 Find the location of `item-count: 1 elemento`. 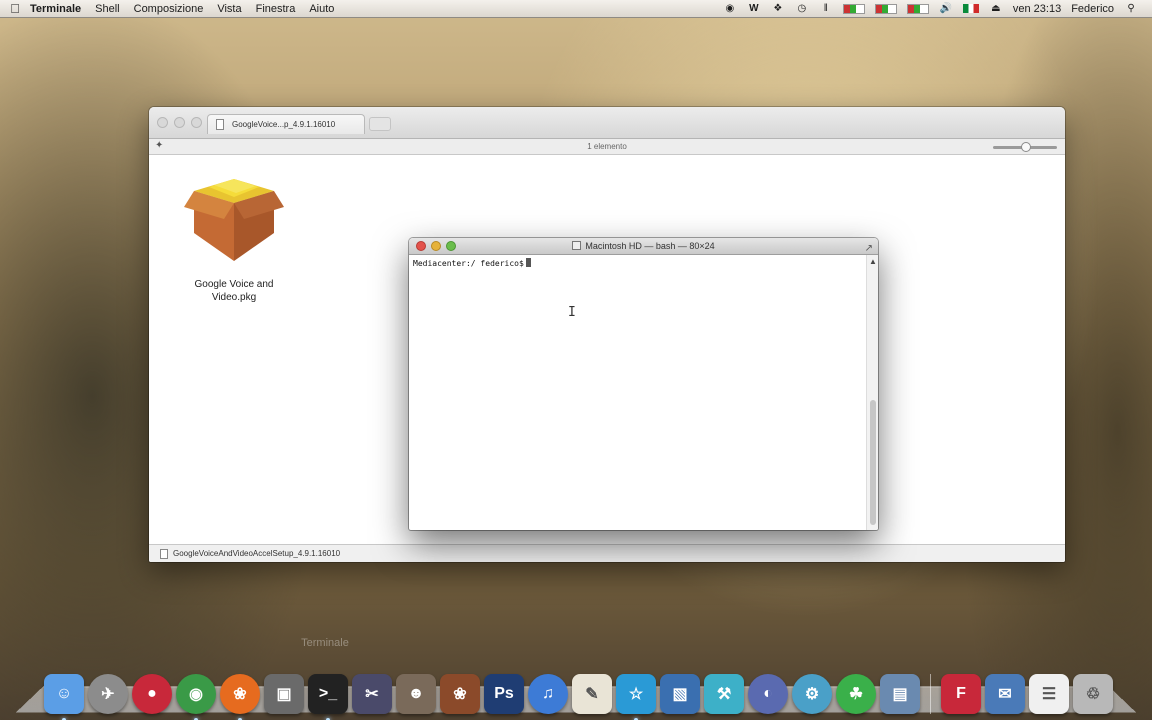

item-count: 1 elemento is located at coordinates (607, 146).